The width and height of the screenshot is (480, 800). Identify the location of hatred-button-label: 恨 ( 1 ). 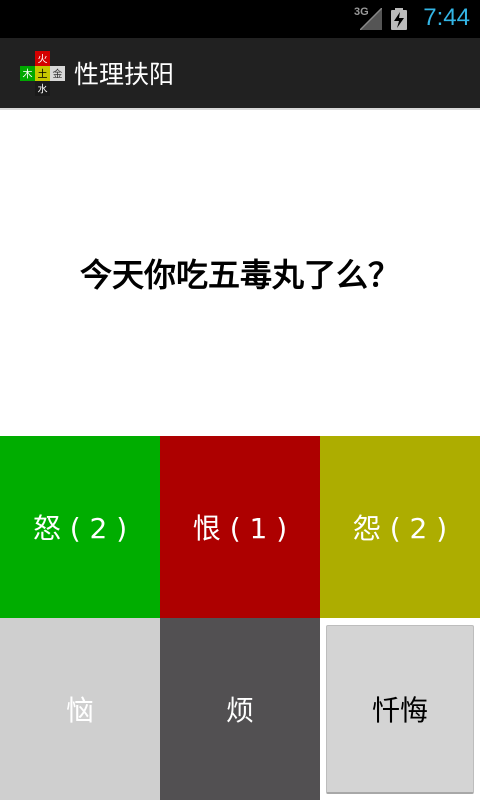
(240, 528).